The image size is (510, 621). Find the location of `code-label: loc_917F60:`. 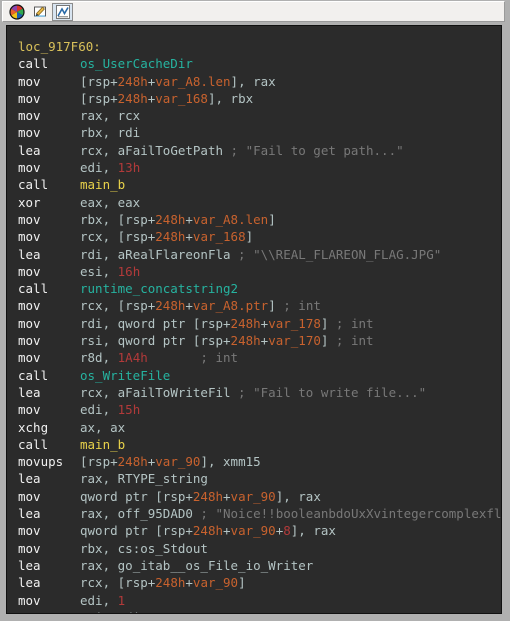

code-label: loc_917F60: is located at coordinates (259, 46).